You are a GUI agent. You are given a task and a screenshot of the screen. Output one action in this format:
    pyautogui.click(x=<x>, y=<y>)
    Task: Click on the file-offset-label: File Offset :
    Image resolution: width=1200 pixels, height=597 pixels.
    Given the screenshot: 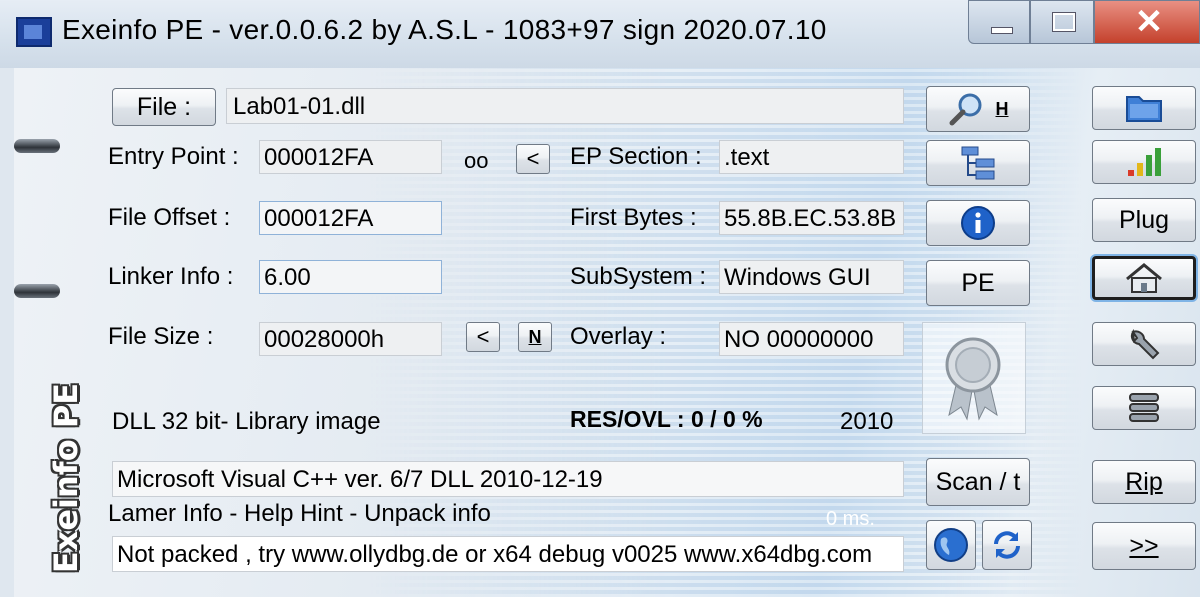 What is the action you would take?
    pyautogui.click(x=169, y=217)
    